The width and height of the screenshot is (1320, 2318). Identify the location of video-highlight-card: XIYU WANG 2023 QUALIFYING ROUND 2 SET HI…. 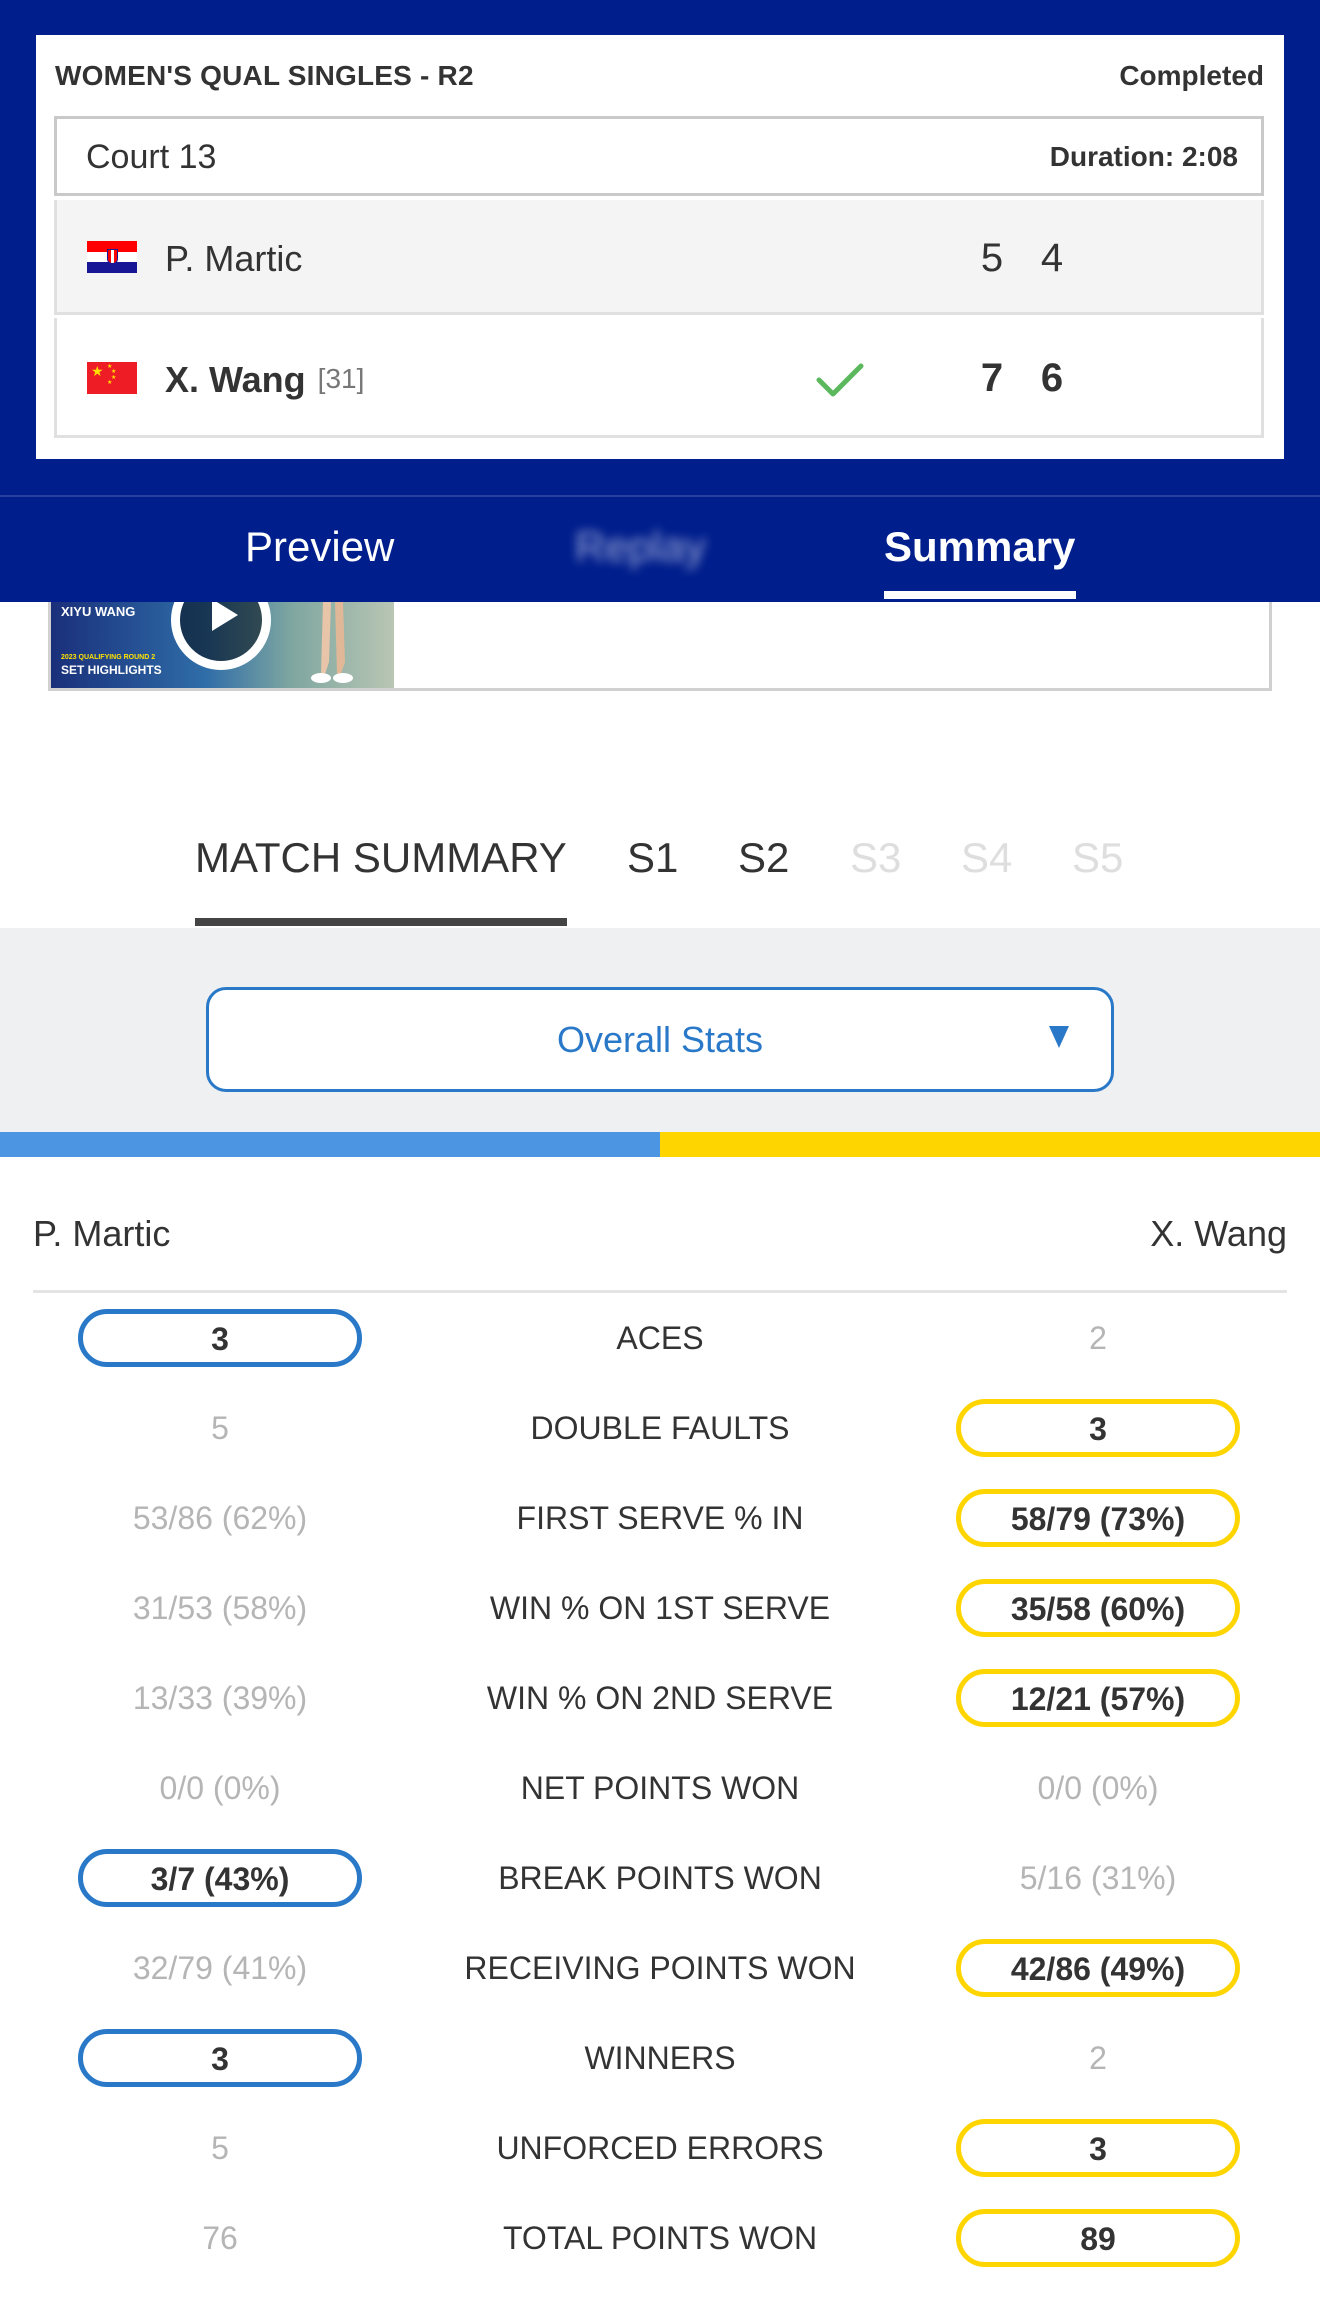
(660, 646).